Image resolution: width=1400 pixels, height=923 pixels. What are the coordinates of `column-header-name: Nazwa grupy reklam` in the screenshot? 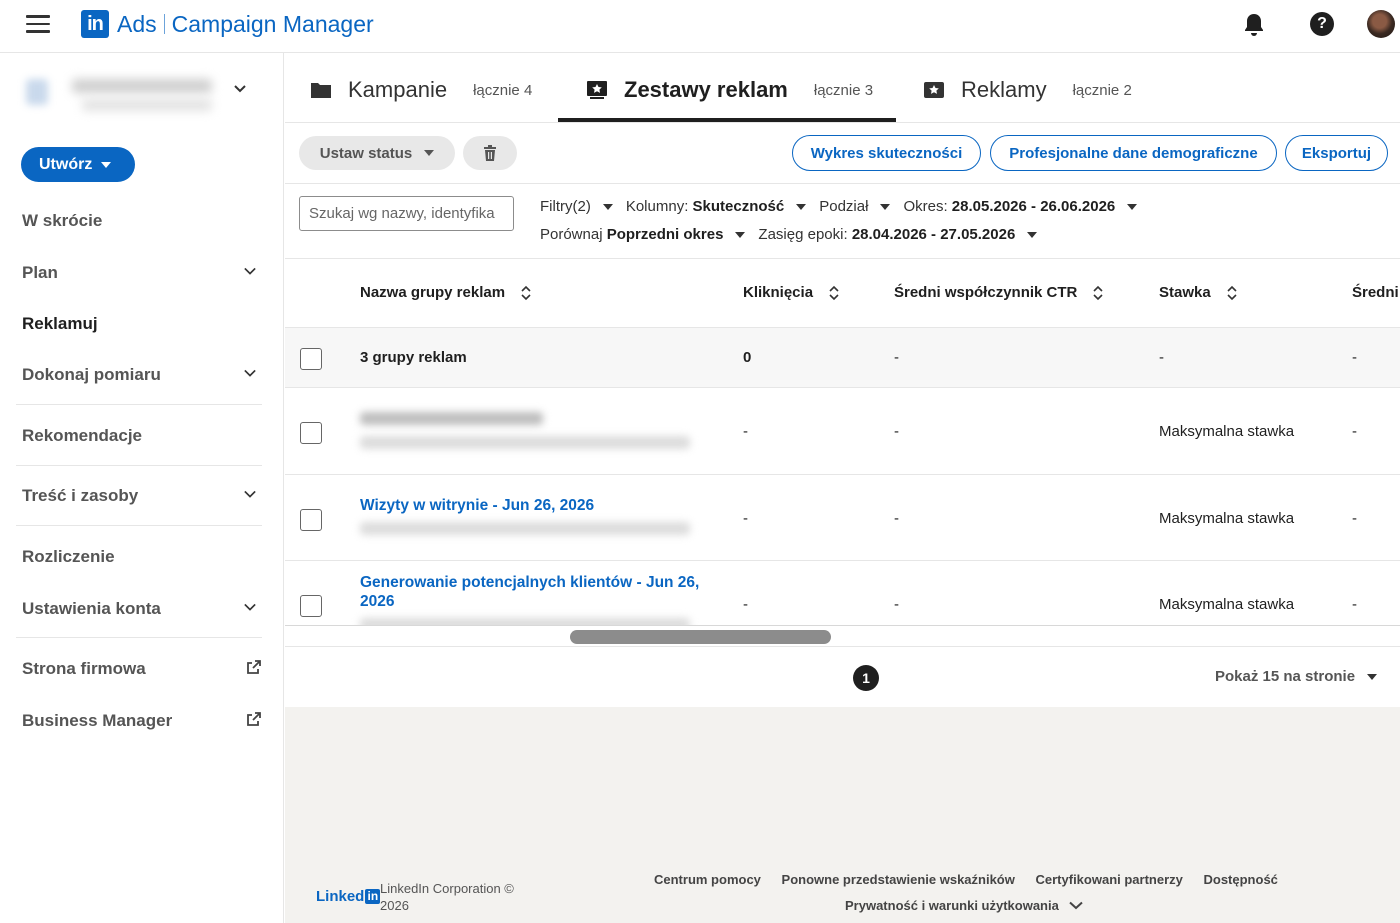 It's located at (445, 292).